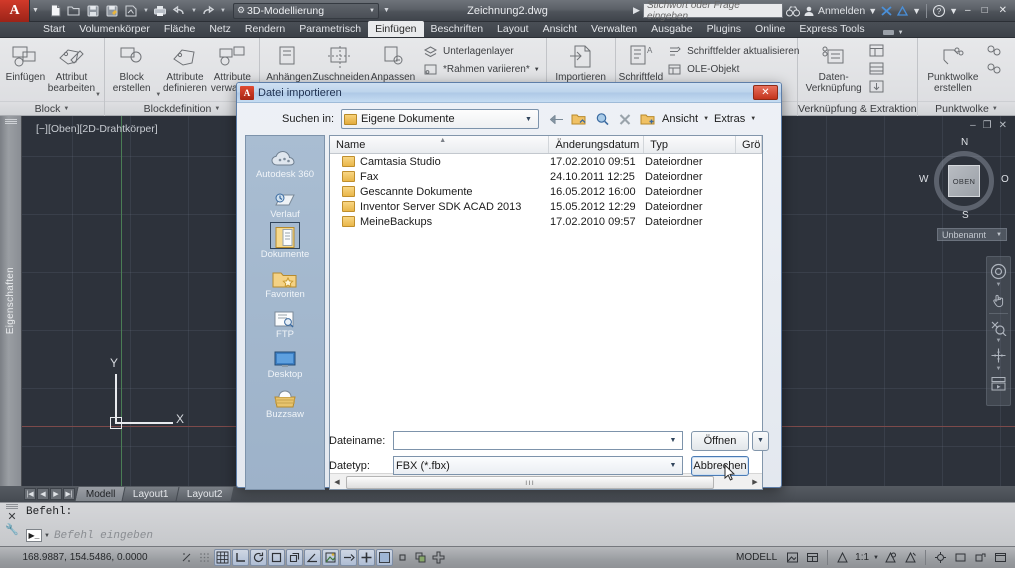  I want to click on properties-palette: Eigenschaften, so click(11, 301).